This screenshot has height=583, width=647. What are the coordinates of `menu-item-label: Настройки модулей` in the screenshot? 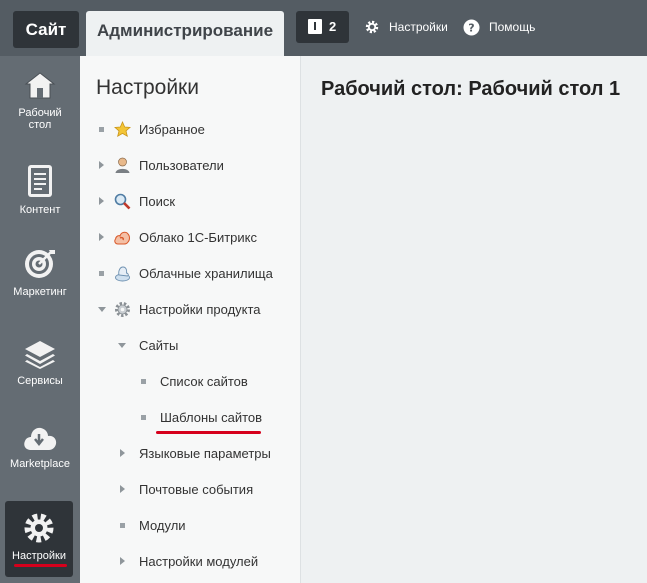 It's located at (199, 561).